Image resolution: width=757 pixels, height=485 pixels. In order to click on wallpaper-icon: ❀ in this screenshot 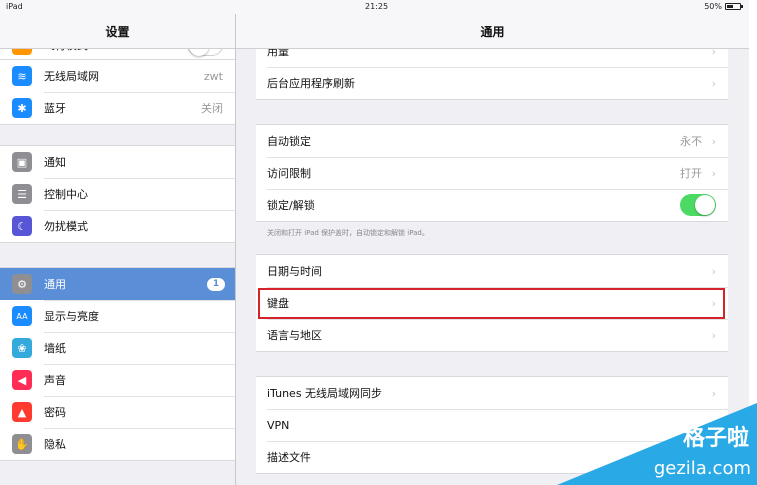, I will do `click(22, 348)`.